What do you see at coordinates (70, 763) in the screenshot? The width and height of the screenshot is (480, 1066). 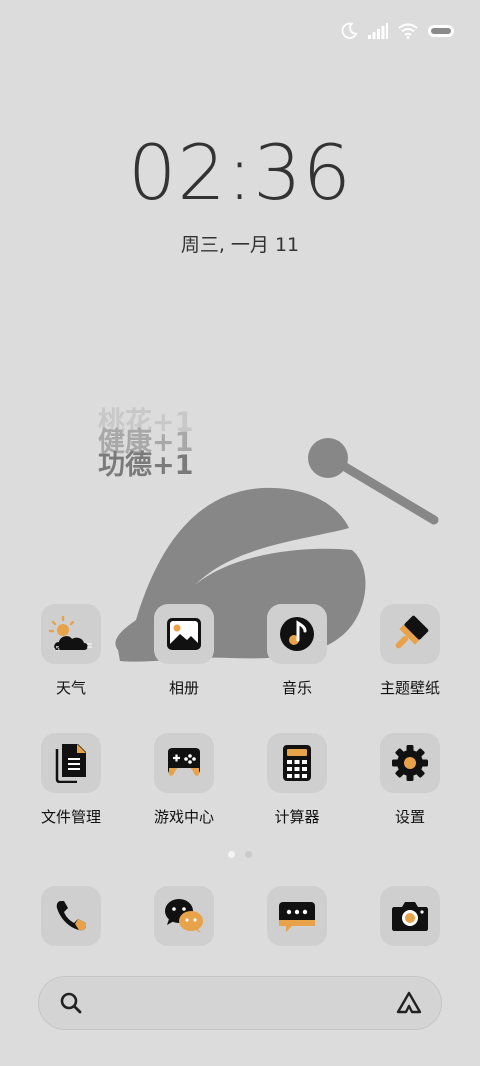 I see `files-icon` at bounding box center [70, 763].